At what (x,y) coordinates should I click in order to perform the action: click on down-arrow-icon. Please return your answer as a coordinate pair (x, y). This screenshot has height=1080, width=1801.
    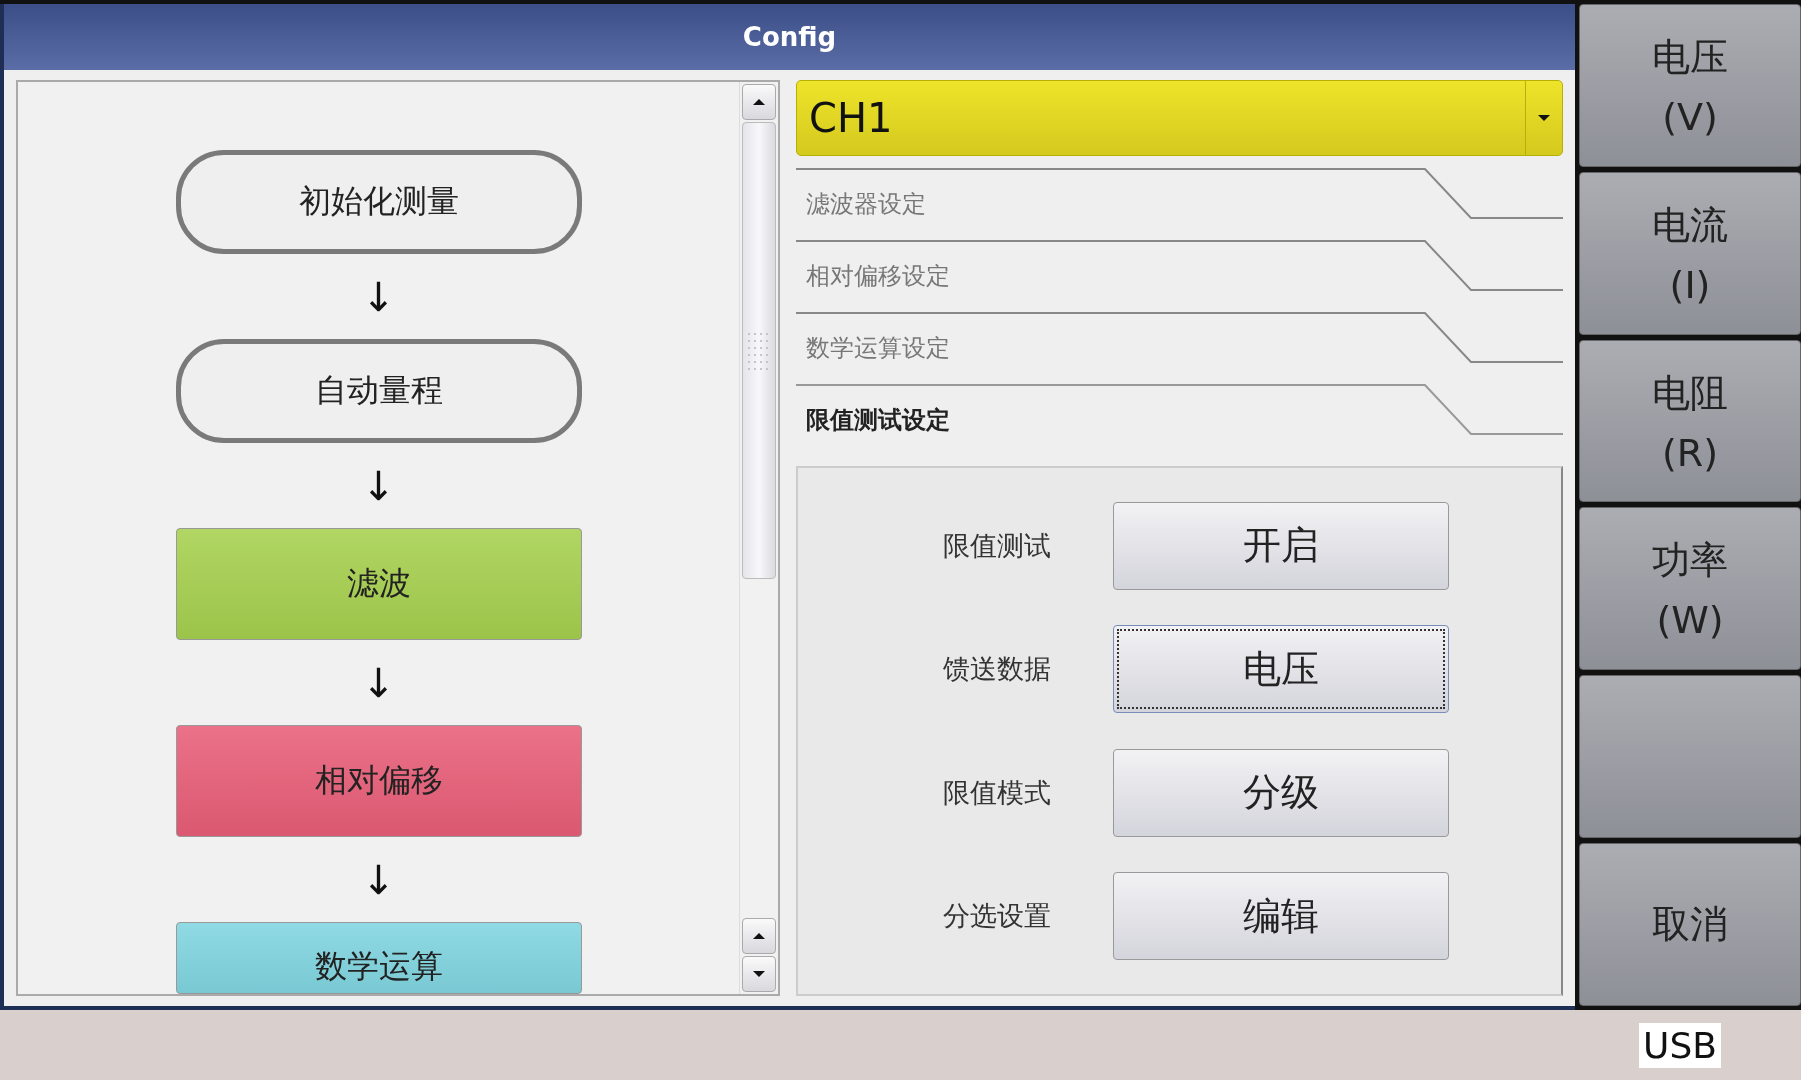
    Looking at the image, I should click on (759, 974).